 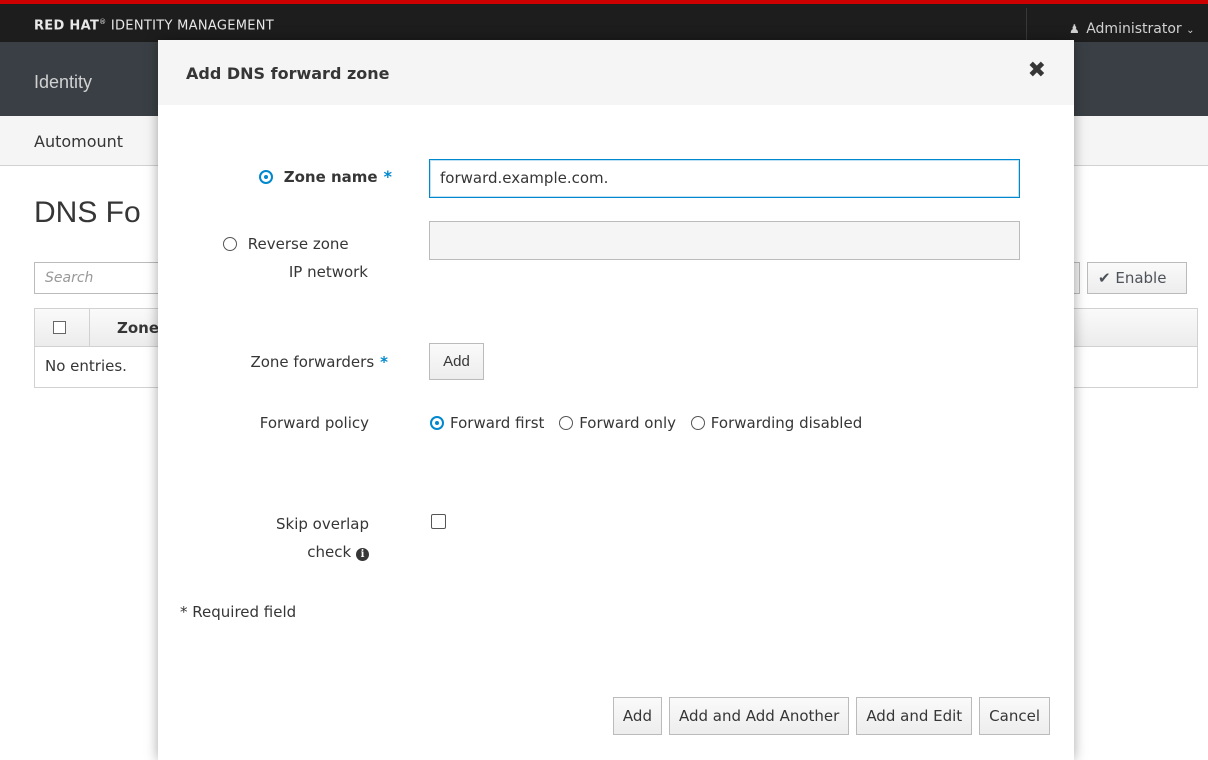 What do you see at coordinates (330, 177) in the screenshot?
I see `zone-name-label: Zone name` at bounding box center [330, 177].